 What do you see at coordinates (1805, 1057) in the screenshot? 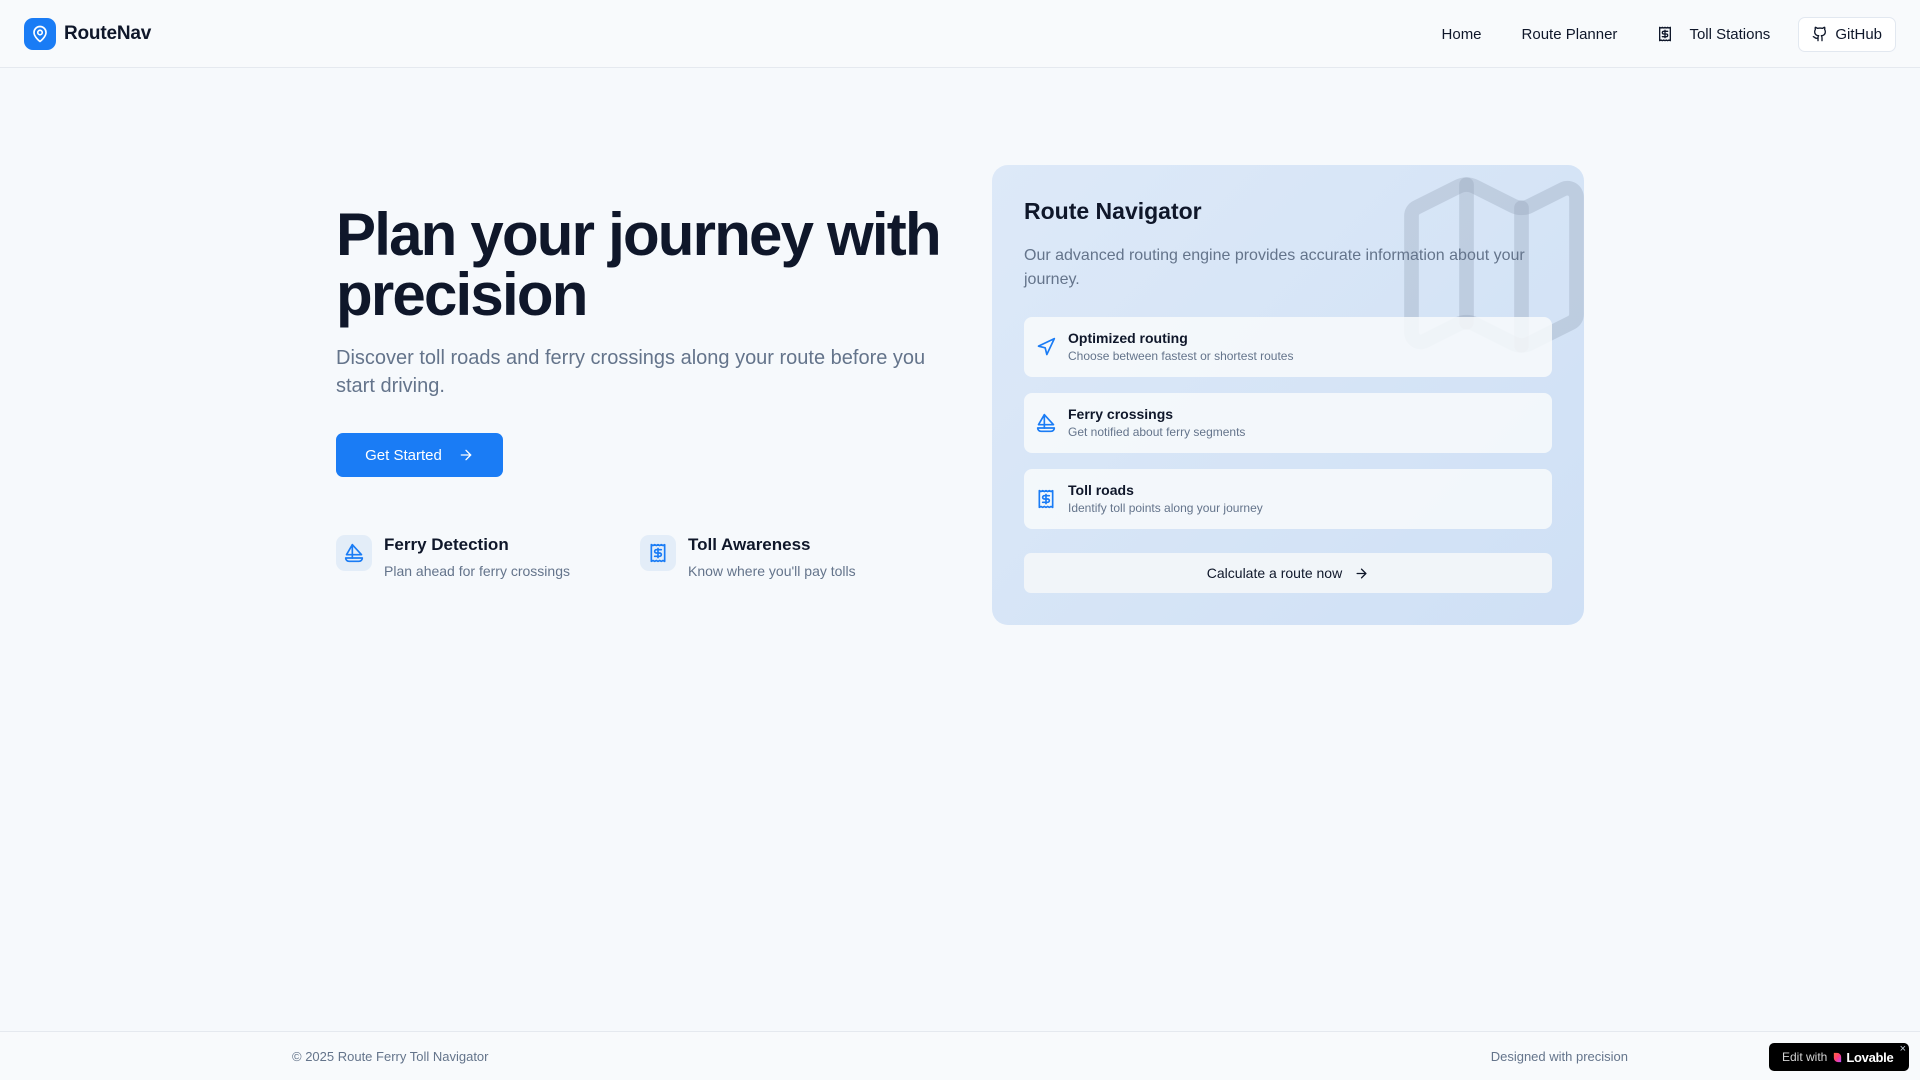
I see `lovable-edit-label: Edit with` at bounding box center [1805, 1057].